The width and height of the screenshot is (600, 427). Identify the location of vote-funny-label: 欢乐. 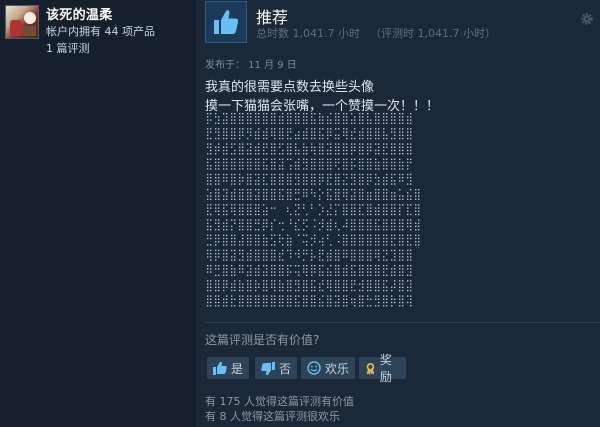
(337, 368).